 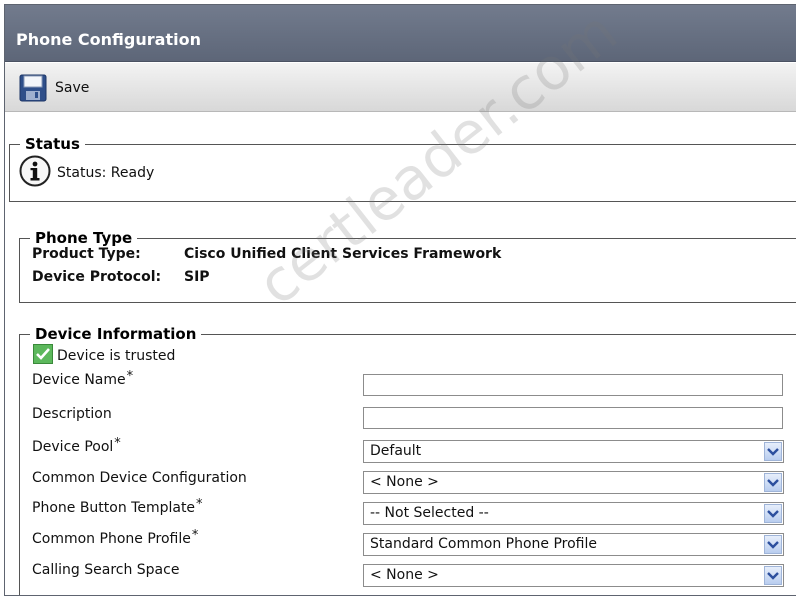 What do you see at coordinates (115, 537) in the screenshot?
I see `common-phone-profile-label: Common Phone Profile*` at bounding box center [115, 537].